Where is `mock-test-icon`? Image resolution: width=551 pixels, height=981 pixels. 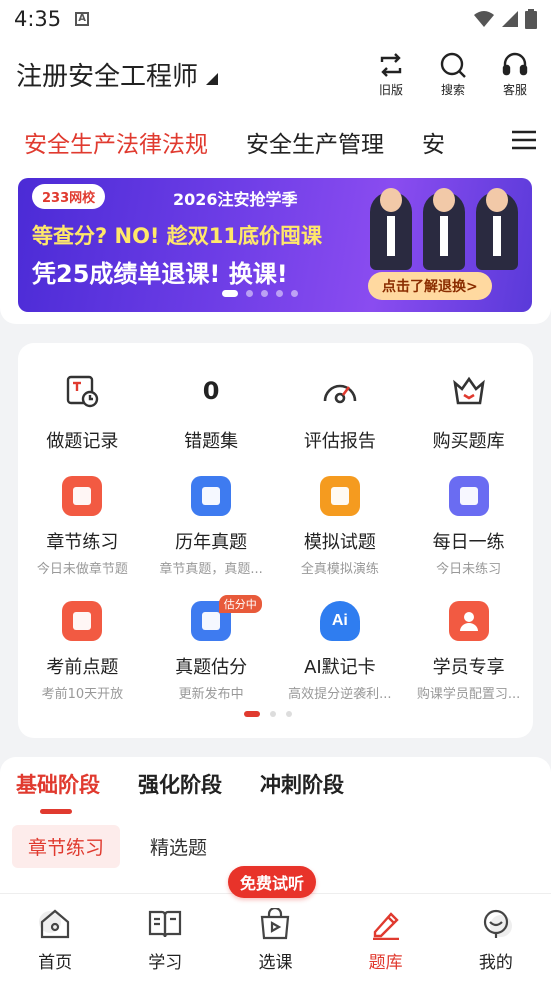
mock-test-icon is located at coordinates (339, 496).